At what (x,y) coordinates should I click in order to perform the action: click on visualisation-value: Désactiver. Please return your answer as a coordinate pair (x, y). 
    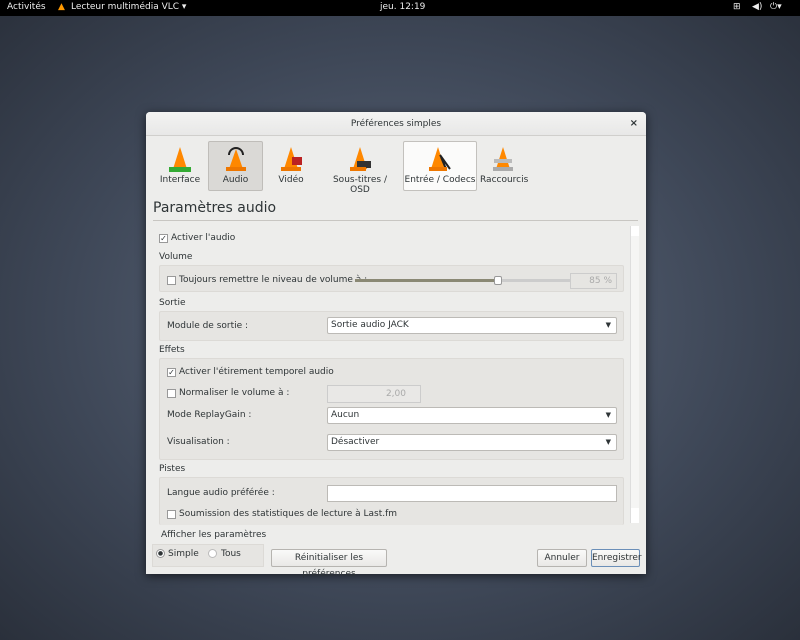
    Looking at the image, I should click on (355, 442).